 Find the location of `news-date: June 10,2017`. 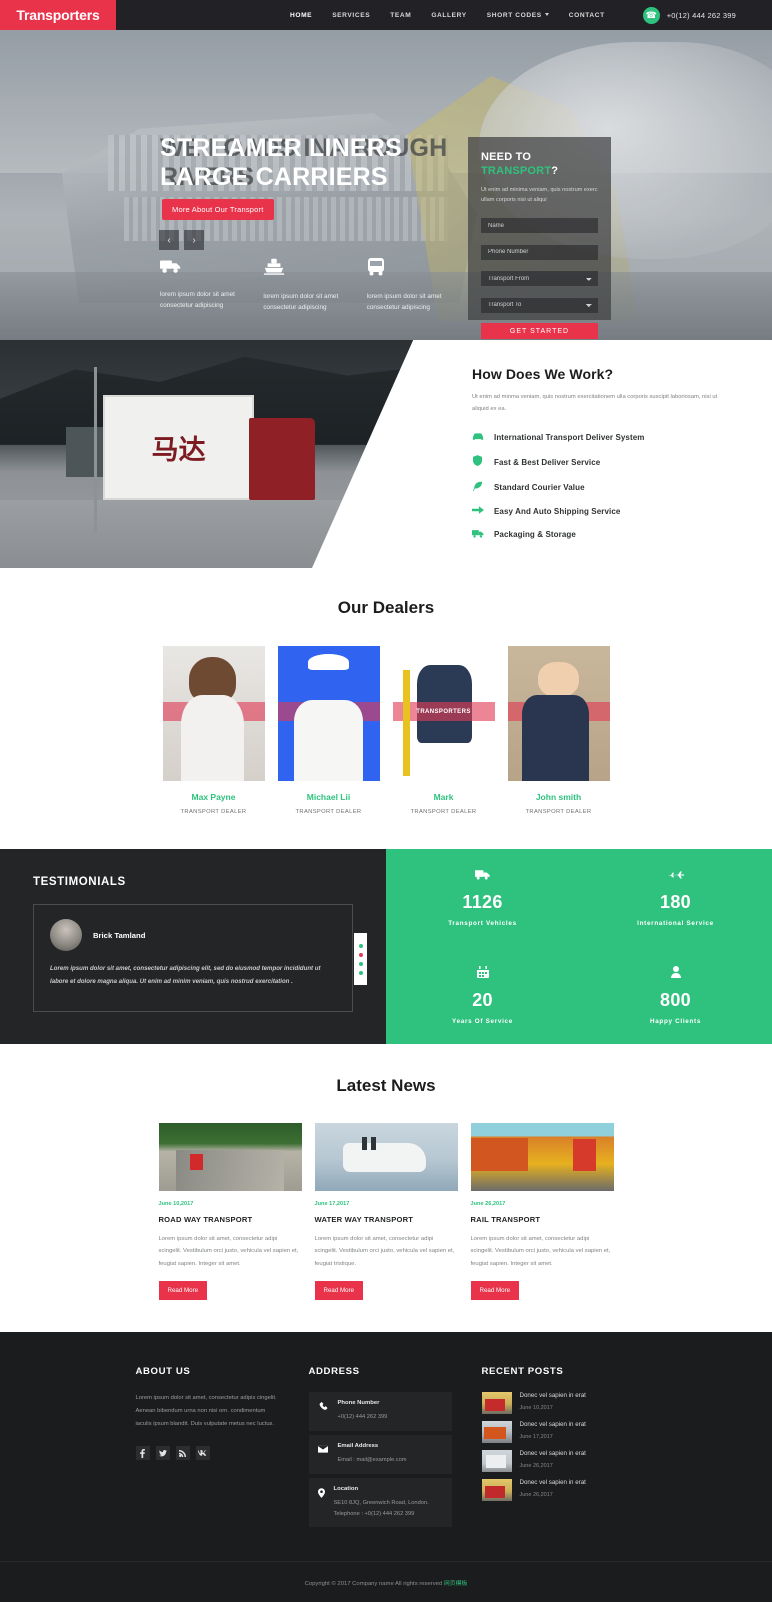

news-date: June 10,2017 is located at coordinates (176, 1204).